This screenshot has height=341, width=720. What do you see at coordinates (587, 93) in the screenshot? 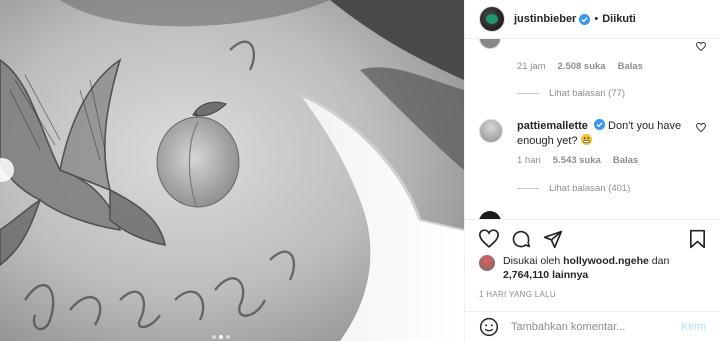
I see `view-replies-label: Lihat balasan (77)` at bounding box center [587, 93].